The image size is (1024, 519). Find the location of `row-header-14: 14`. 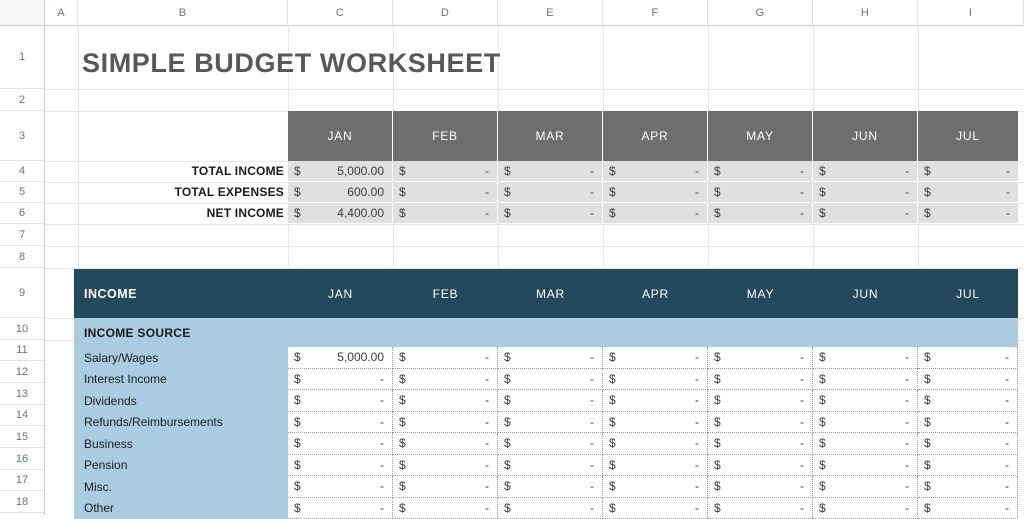

row-header-14: 14 is located at coordinates (22, 415).